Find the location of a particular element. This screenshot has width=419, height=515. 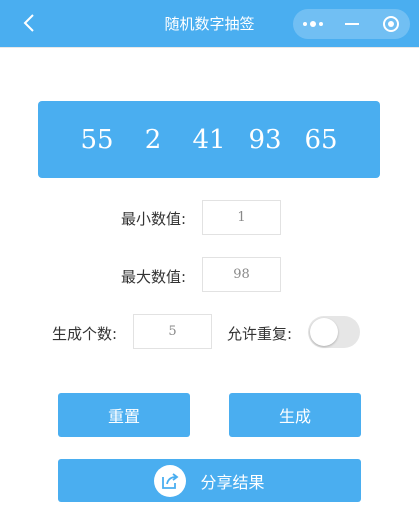

result-number: 41 is located at coordinates (209, 139).